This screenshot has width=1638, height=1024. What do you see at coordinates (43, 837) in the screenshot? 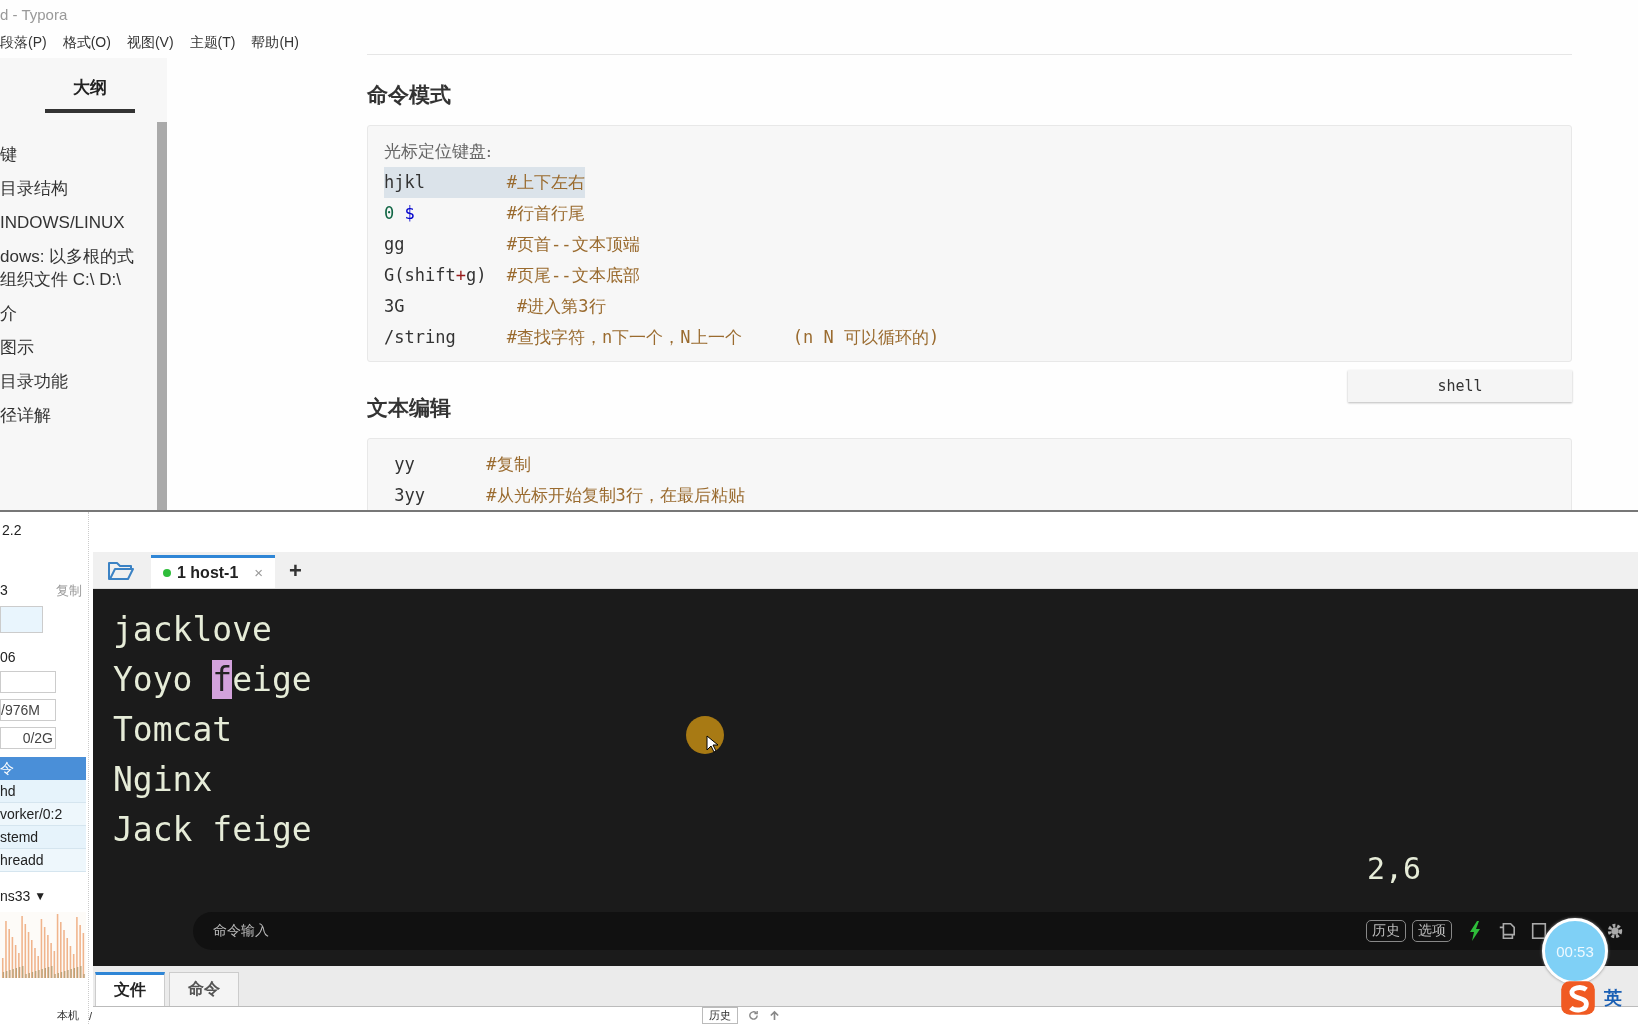
I see `process-row: stemd` at bounding box center [43, 837].